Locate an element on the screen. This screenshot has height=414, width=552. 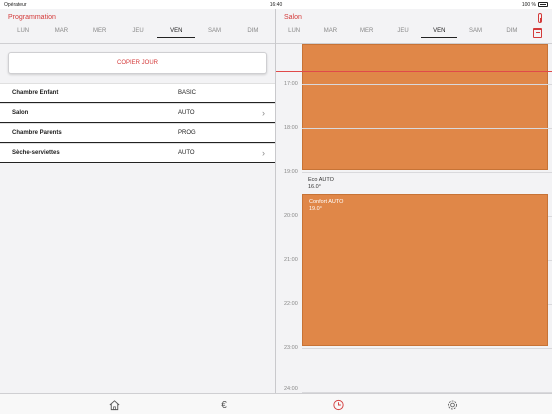
home-icon is located at coordinates (114, 405).